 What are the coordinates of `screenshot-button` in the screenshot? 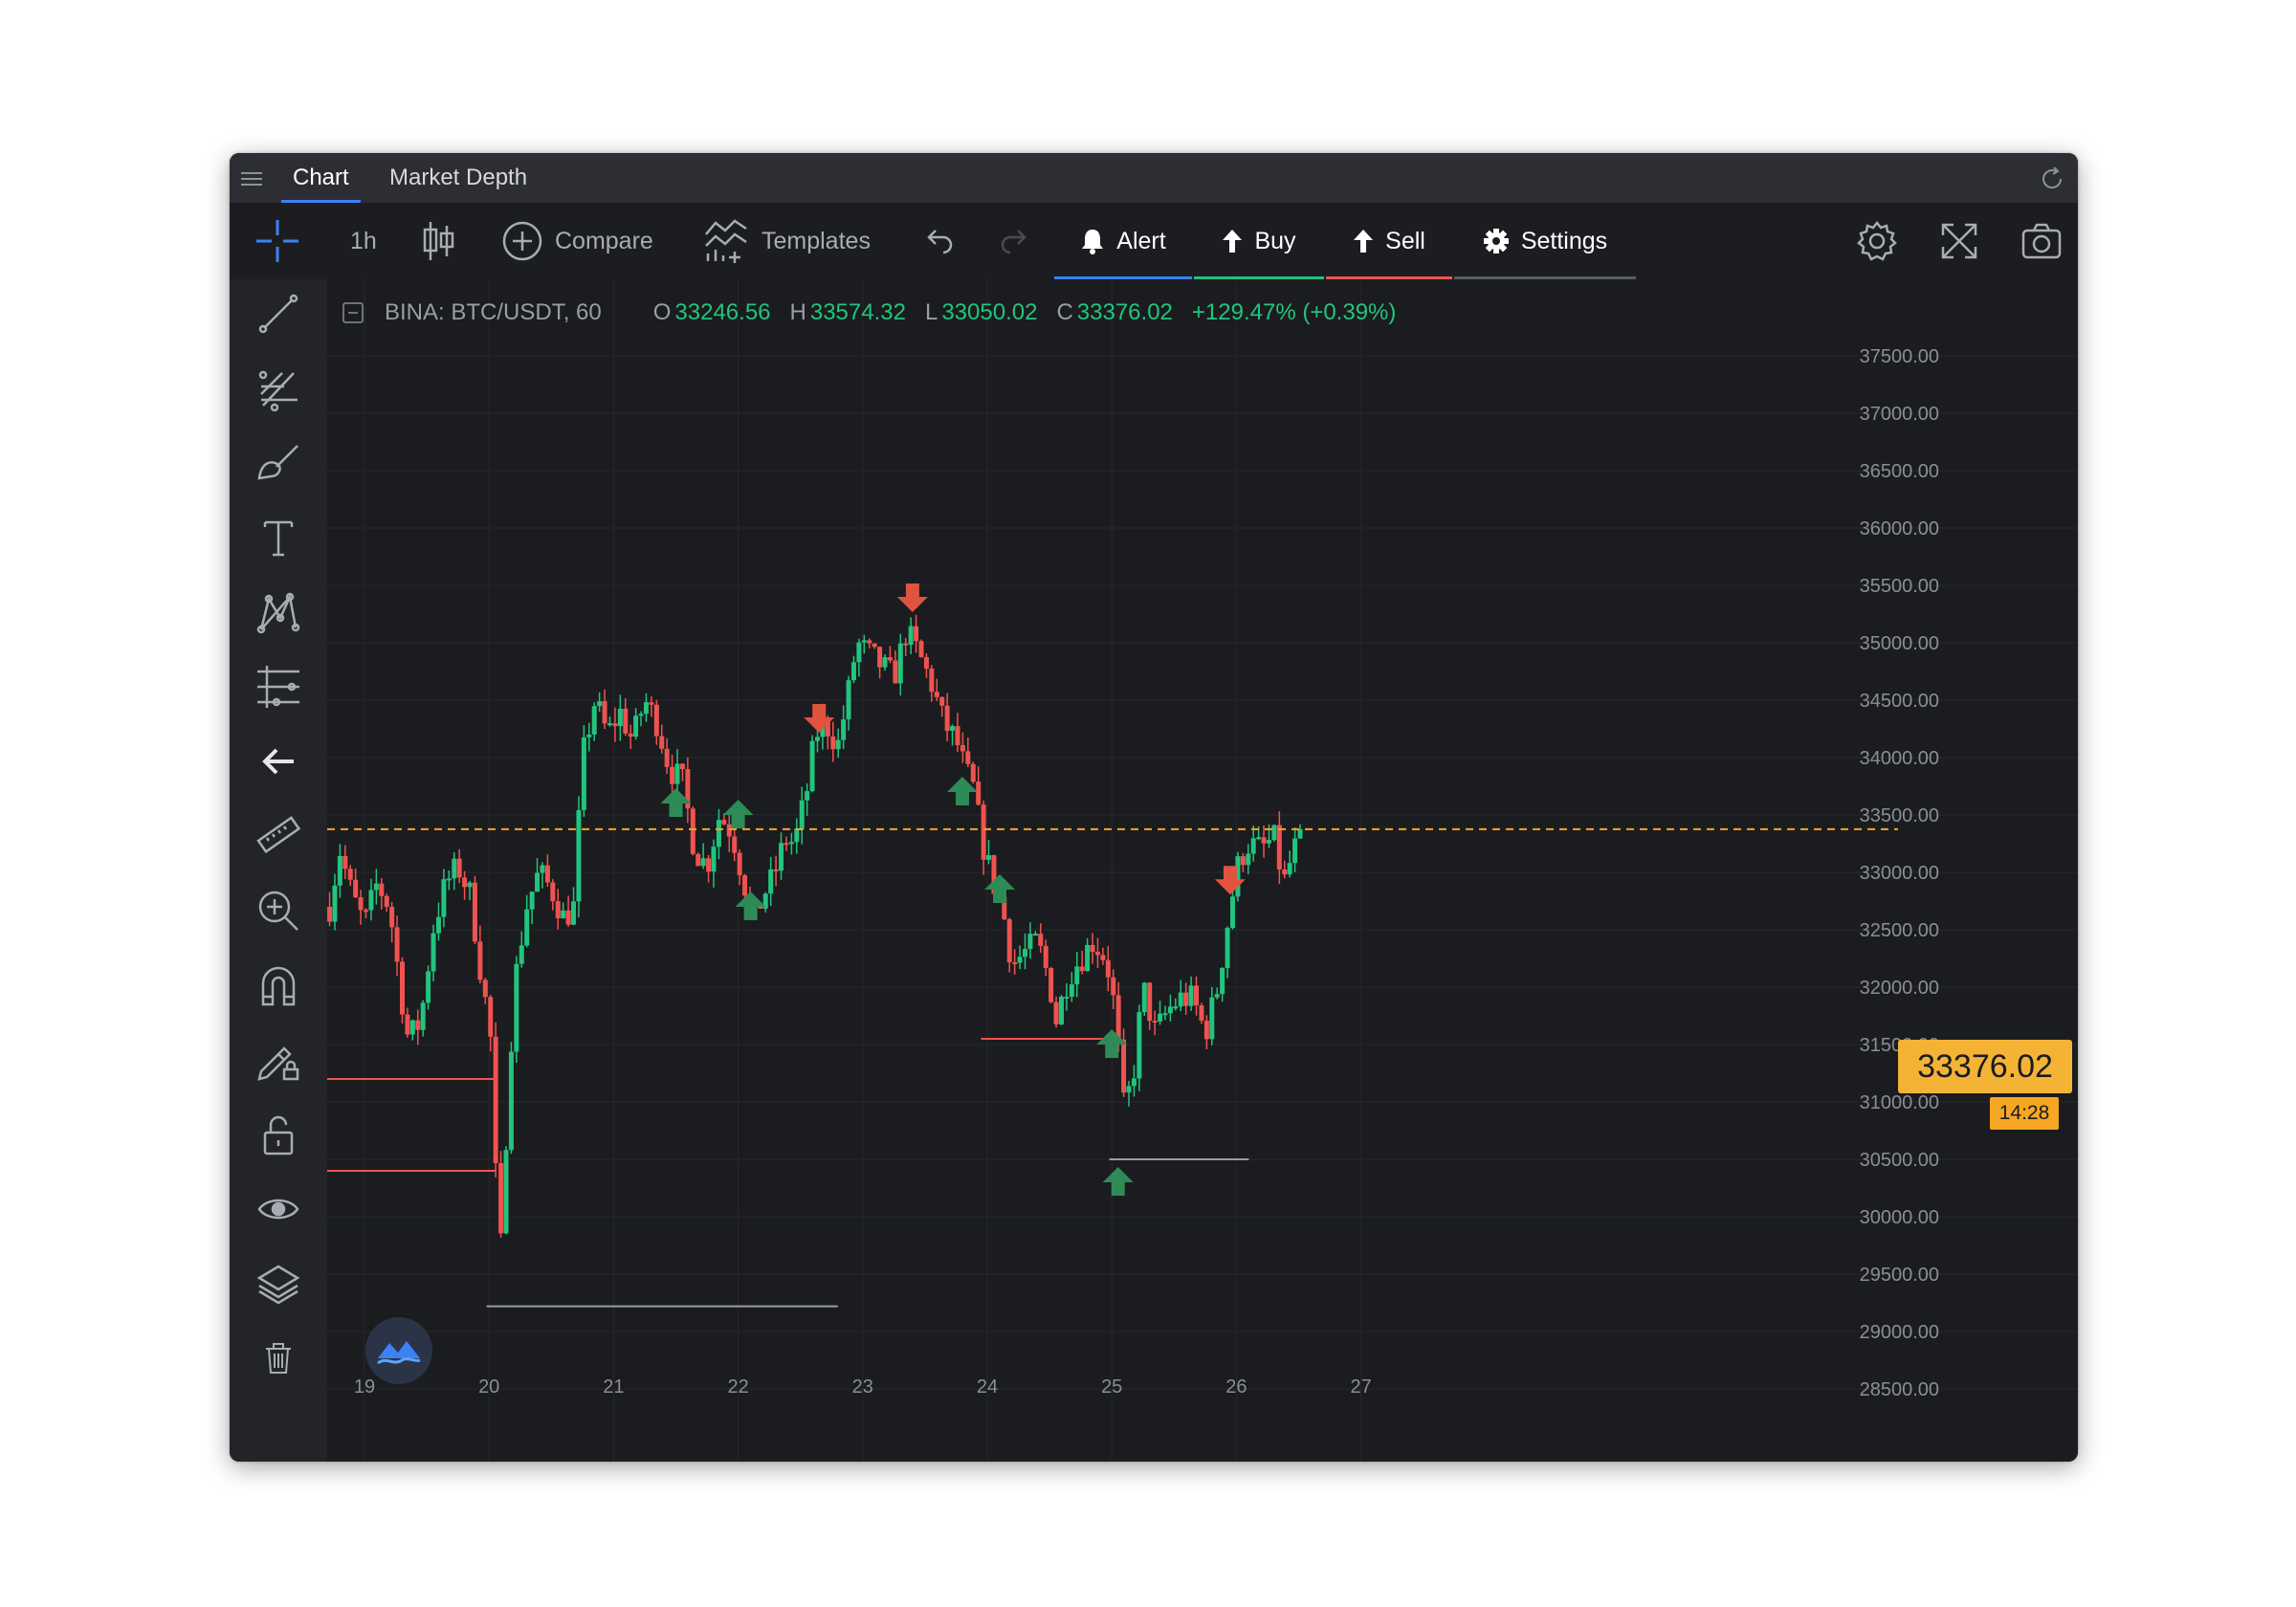 It's located at (2042, 241).